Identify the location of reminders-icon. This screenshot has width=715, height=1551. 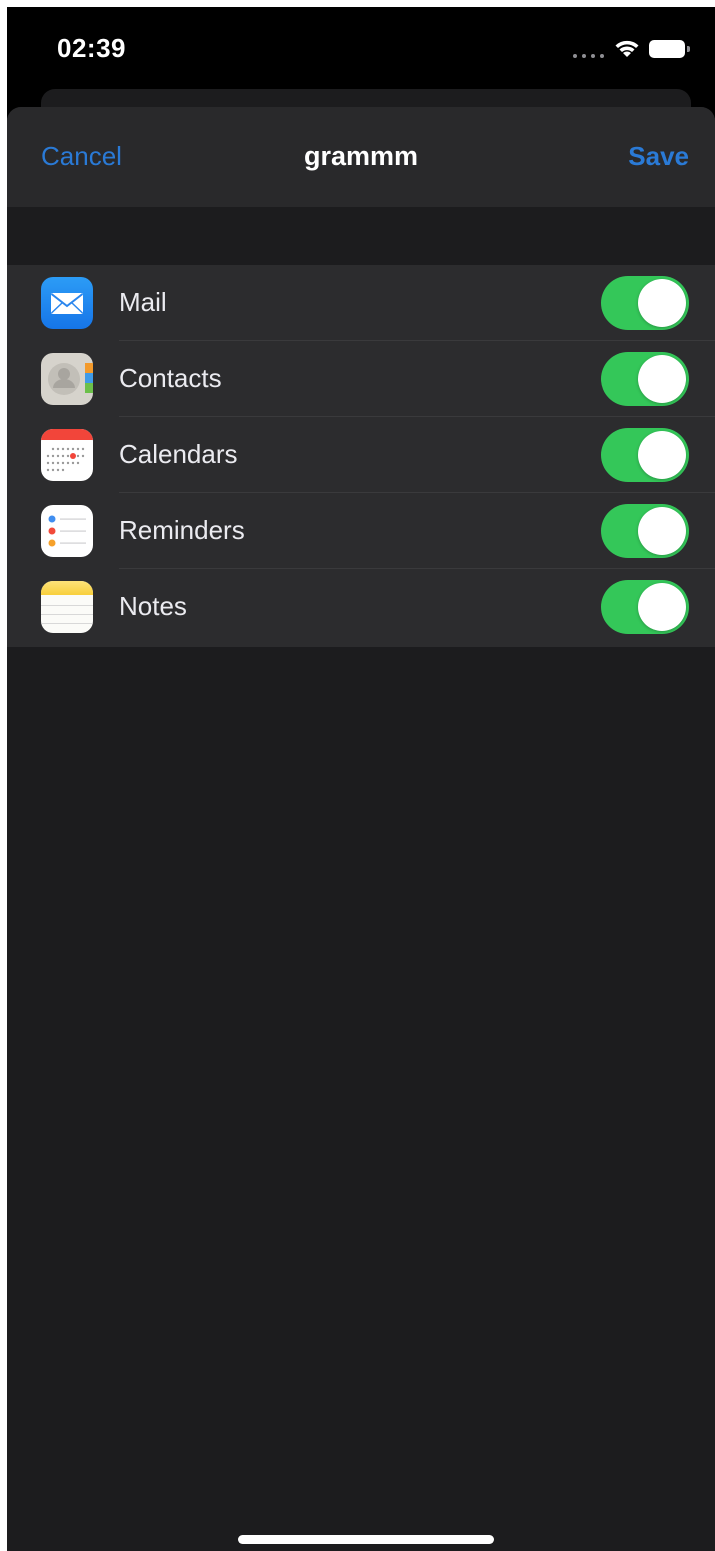
(67, 531).